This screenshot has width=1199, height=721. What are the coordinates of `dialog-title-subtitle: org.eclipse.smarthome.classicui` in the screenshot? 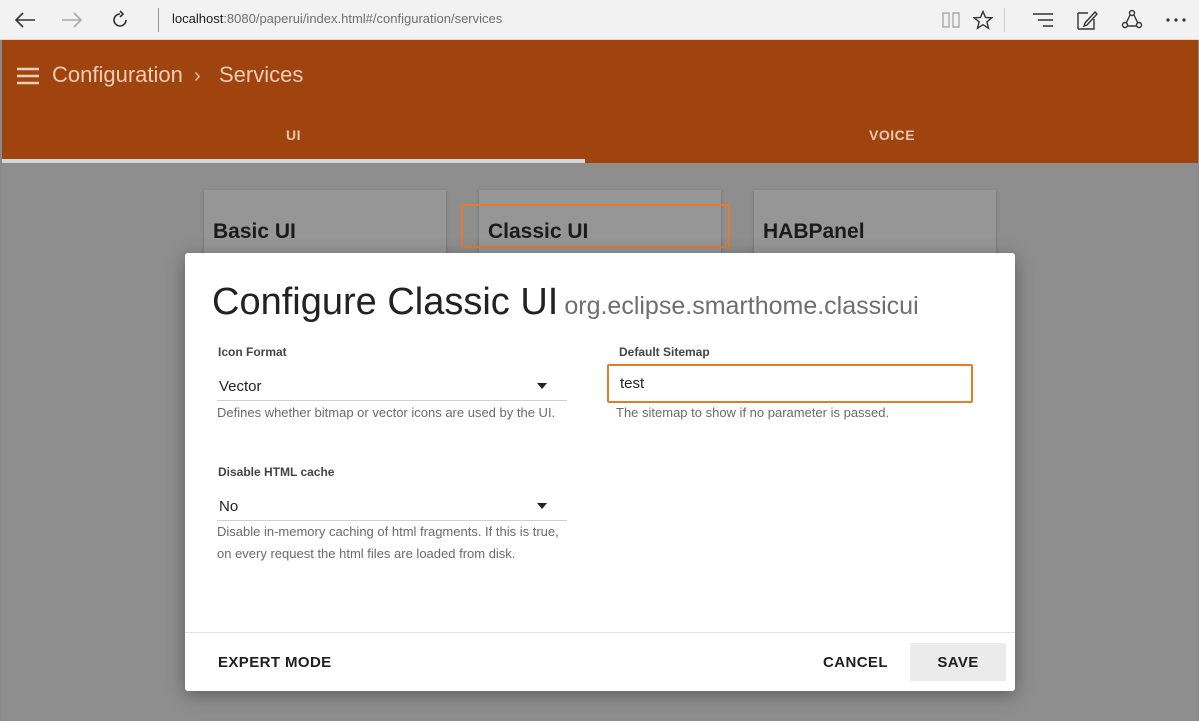 It's located at (741, 306).